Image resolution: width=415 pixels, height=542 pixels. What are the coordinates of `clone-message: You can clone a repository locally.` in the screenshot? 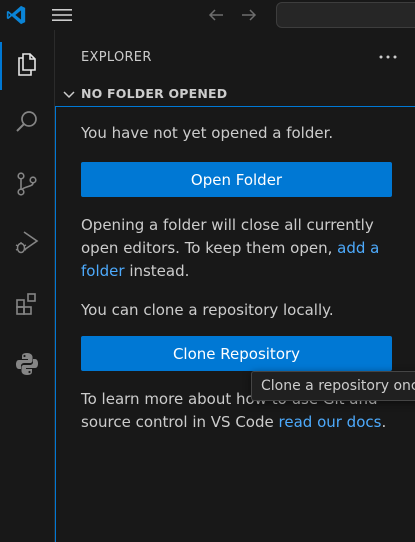 It's located at (207, 310).